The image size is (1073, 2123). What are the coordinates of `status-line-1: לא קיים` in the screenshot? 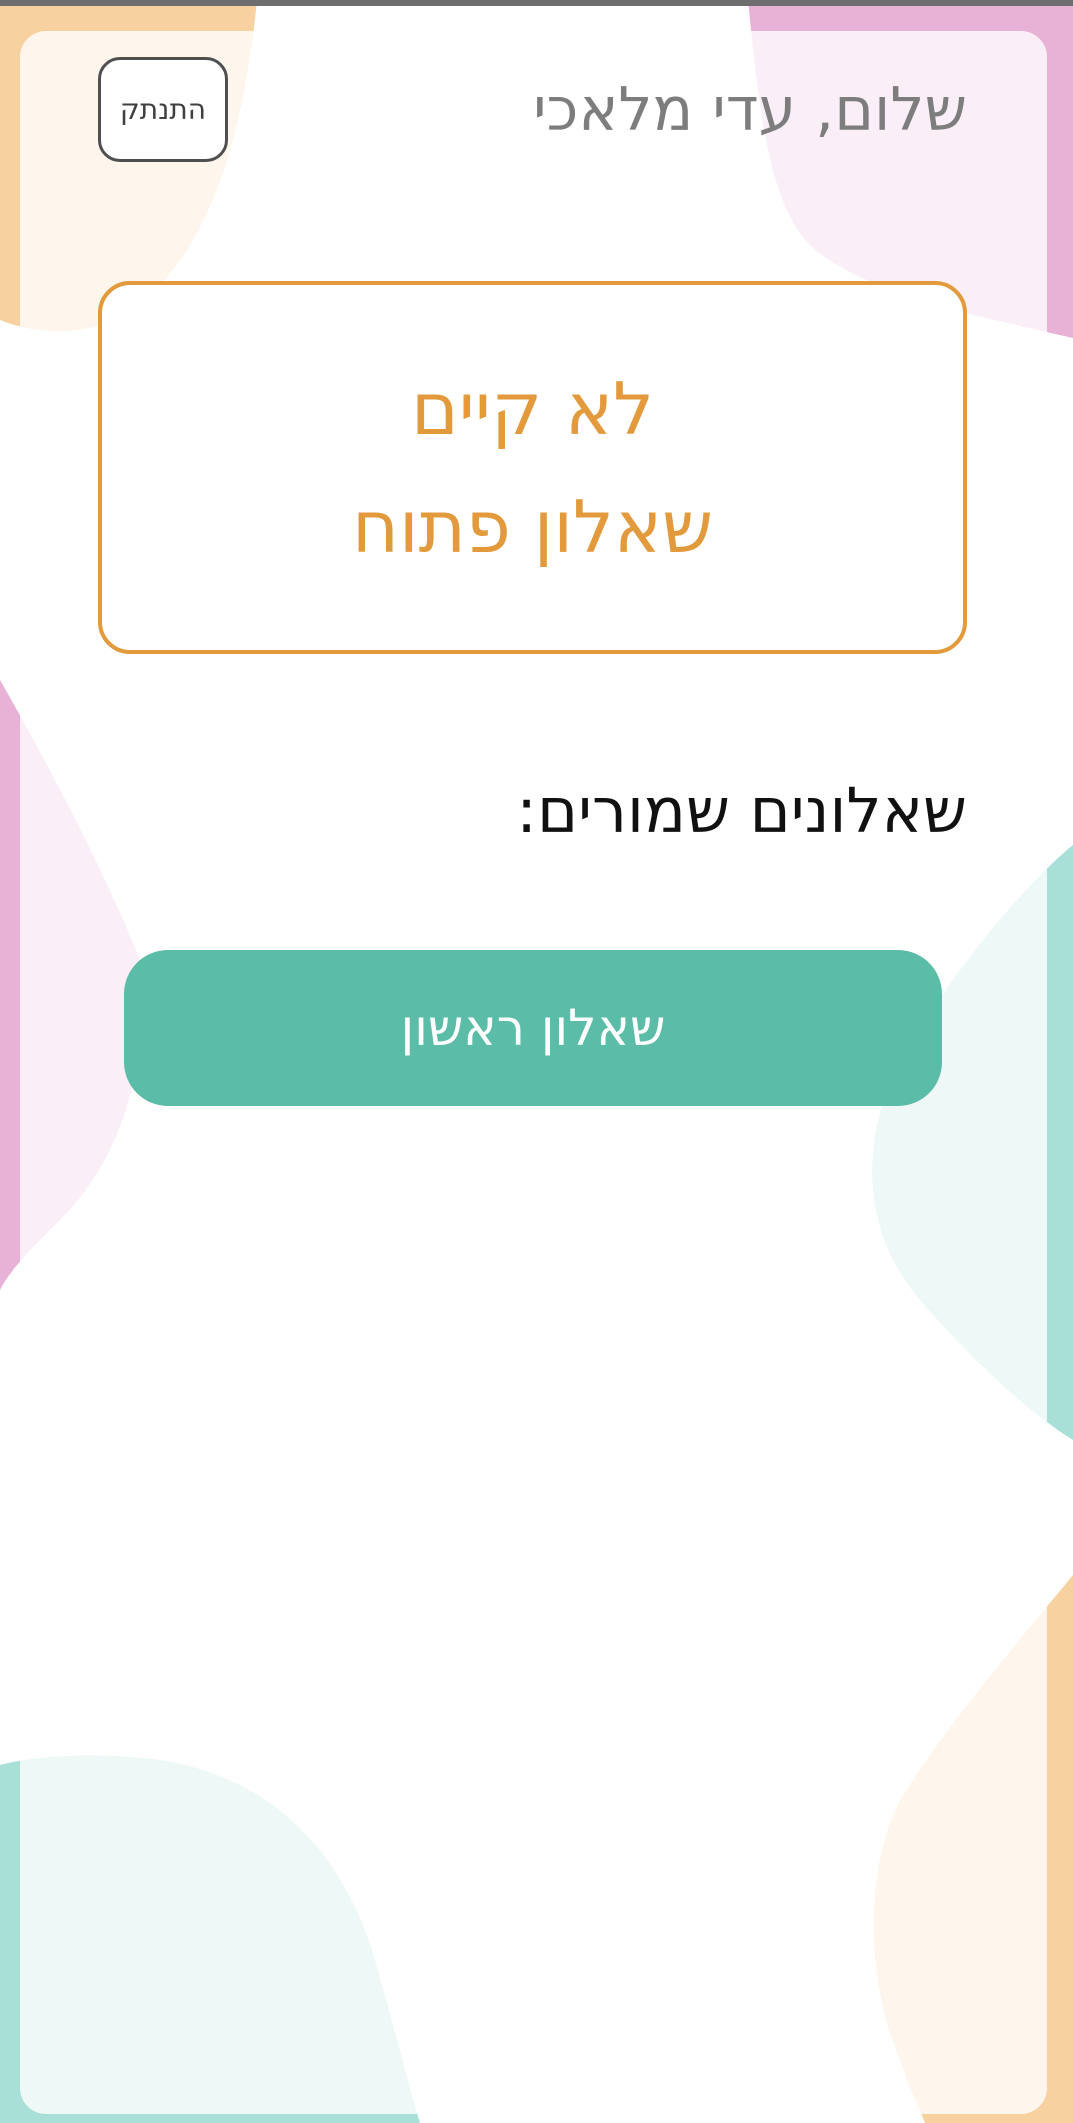 It's located at (532, 408).